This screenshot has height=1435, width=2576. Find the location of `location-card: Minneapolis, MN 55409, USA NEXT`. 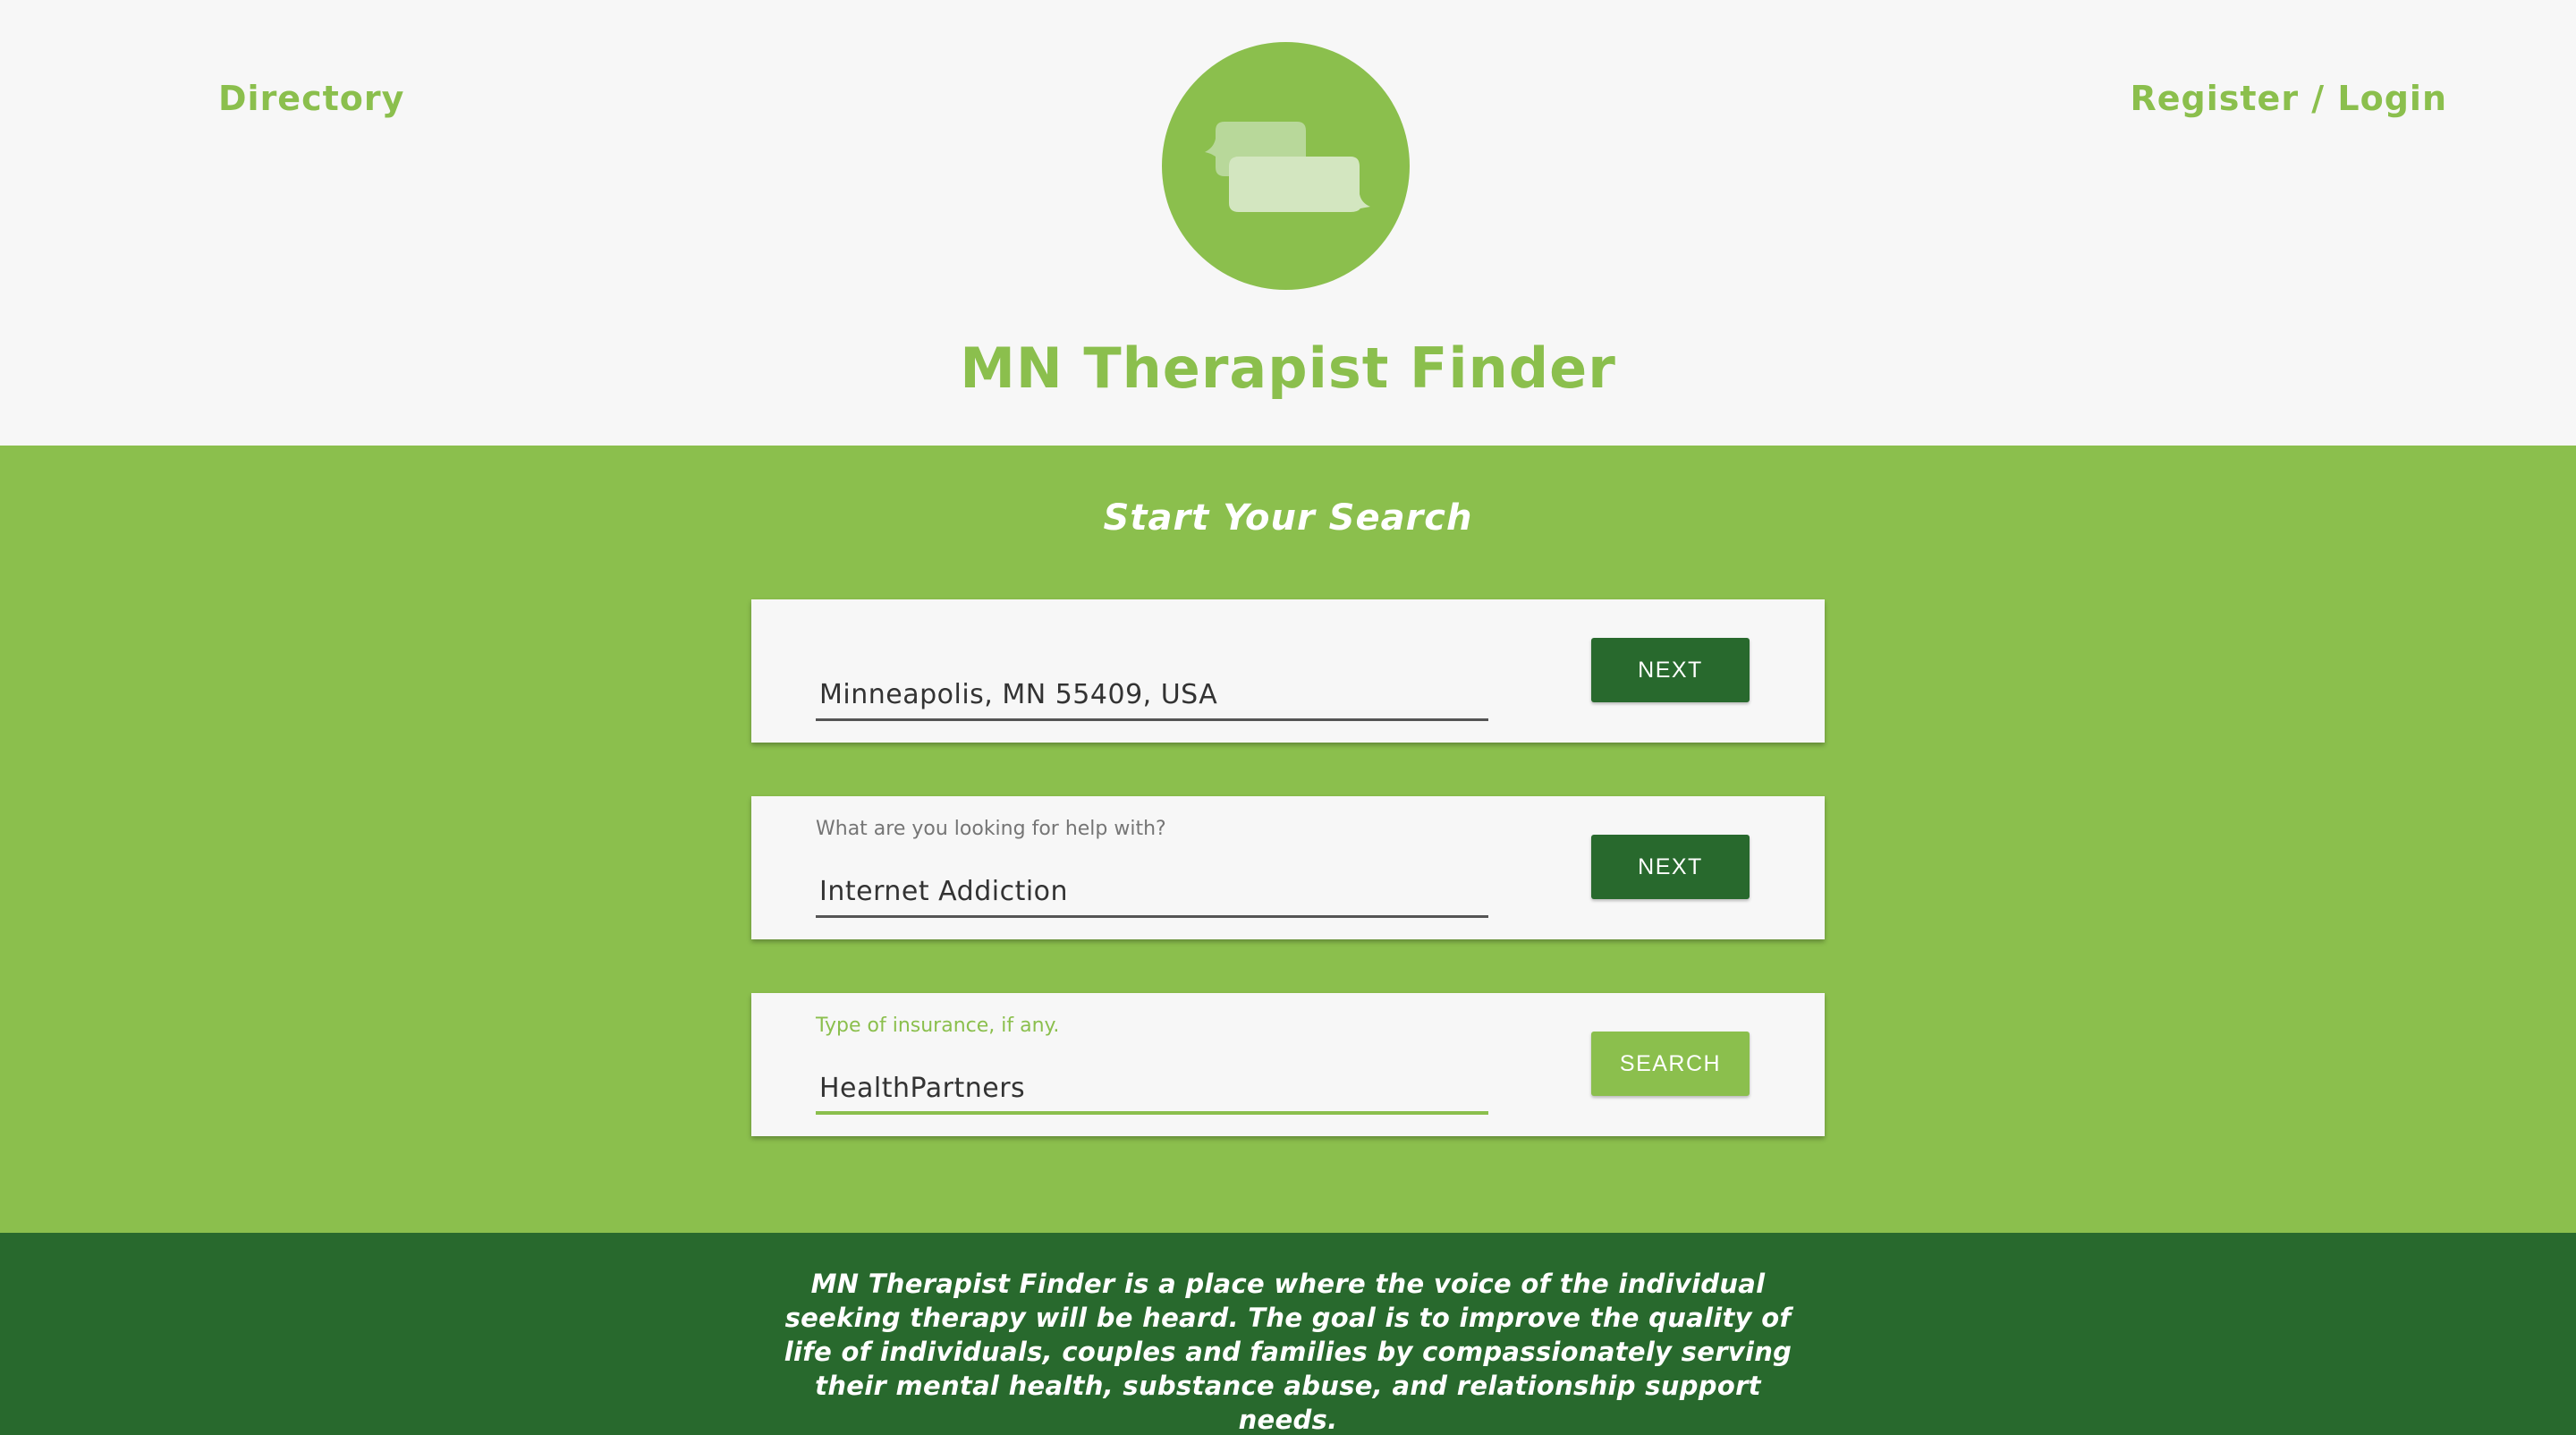

location-card: Minneapolis, MN 55409, USA NEXT is located at coordinates (1288, 671).